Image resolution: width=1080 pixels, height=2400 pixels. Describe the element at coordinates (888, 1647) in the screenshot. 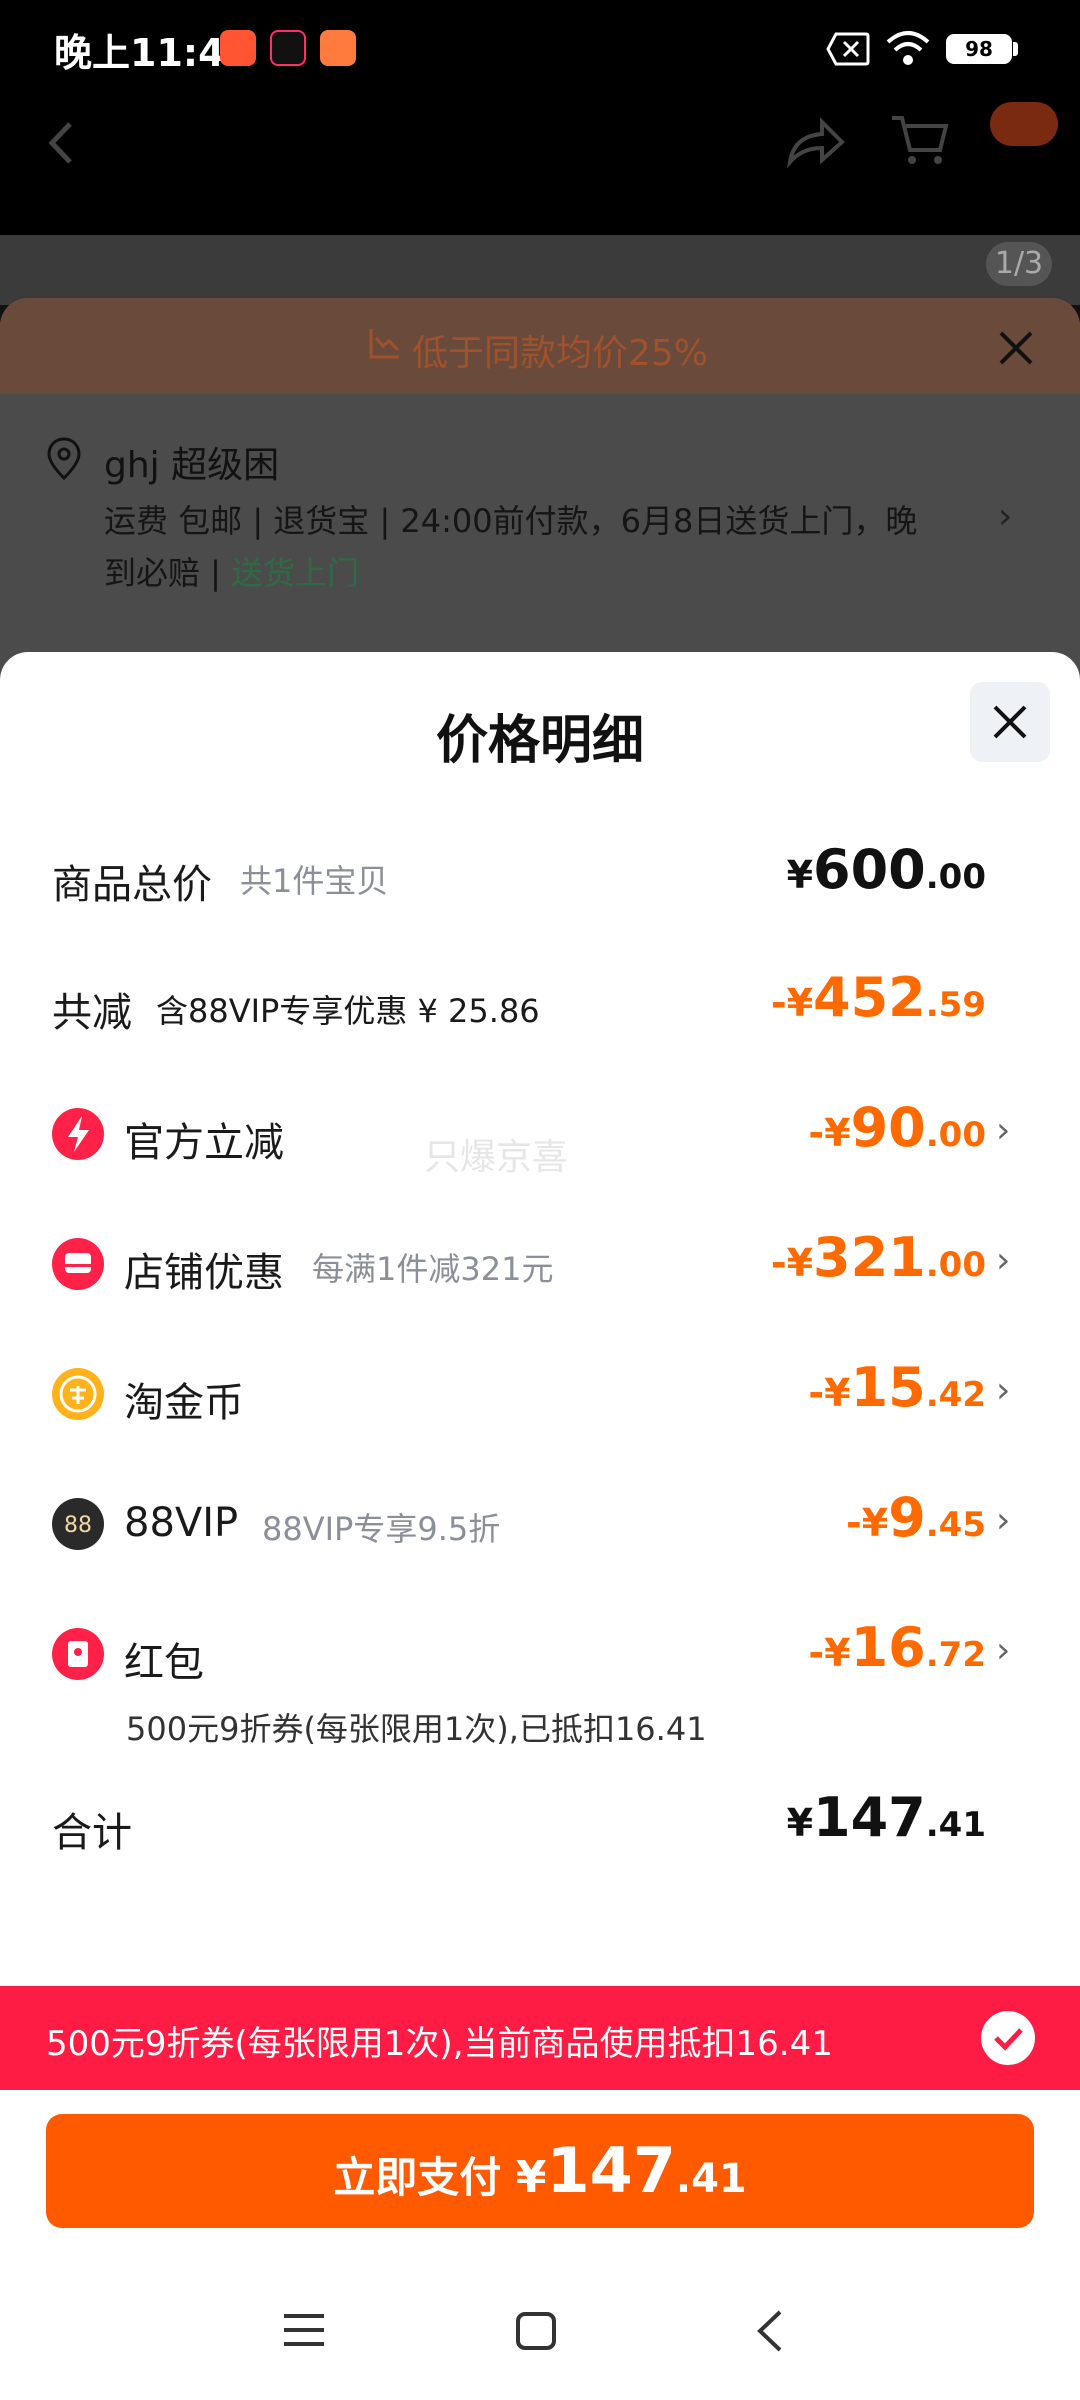

I see `price-int: 16` at that location.